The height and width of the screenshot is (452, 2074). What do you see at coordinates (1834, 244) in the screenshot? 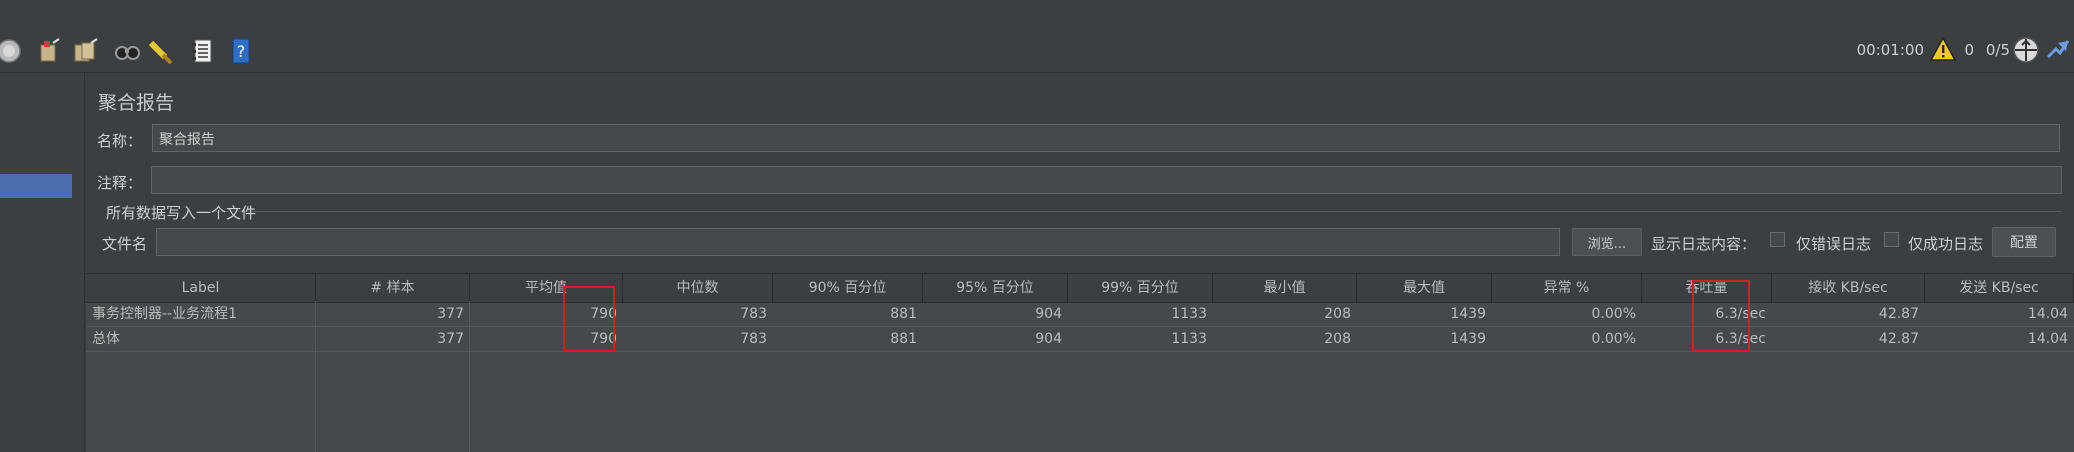
I see `errors-only-label: 仅错误日志` at bounding box center [1834, 244].